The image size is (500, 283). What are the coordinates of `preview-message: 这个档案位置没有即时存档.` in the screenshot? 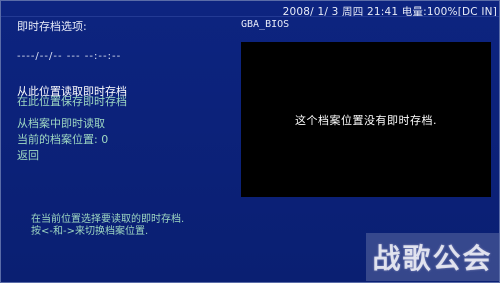 It's located at (366, 120).